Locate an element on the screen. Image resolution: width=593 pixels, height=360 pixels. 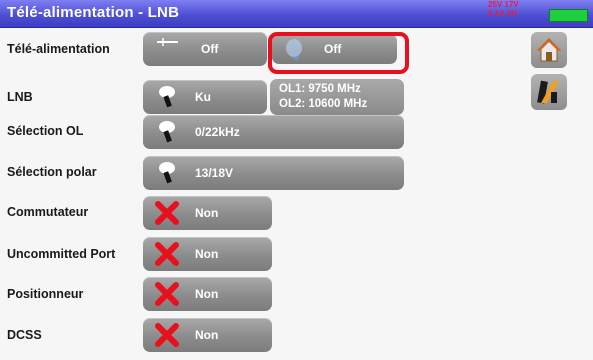
home-button is located at coordinates (549, 50).